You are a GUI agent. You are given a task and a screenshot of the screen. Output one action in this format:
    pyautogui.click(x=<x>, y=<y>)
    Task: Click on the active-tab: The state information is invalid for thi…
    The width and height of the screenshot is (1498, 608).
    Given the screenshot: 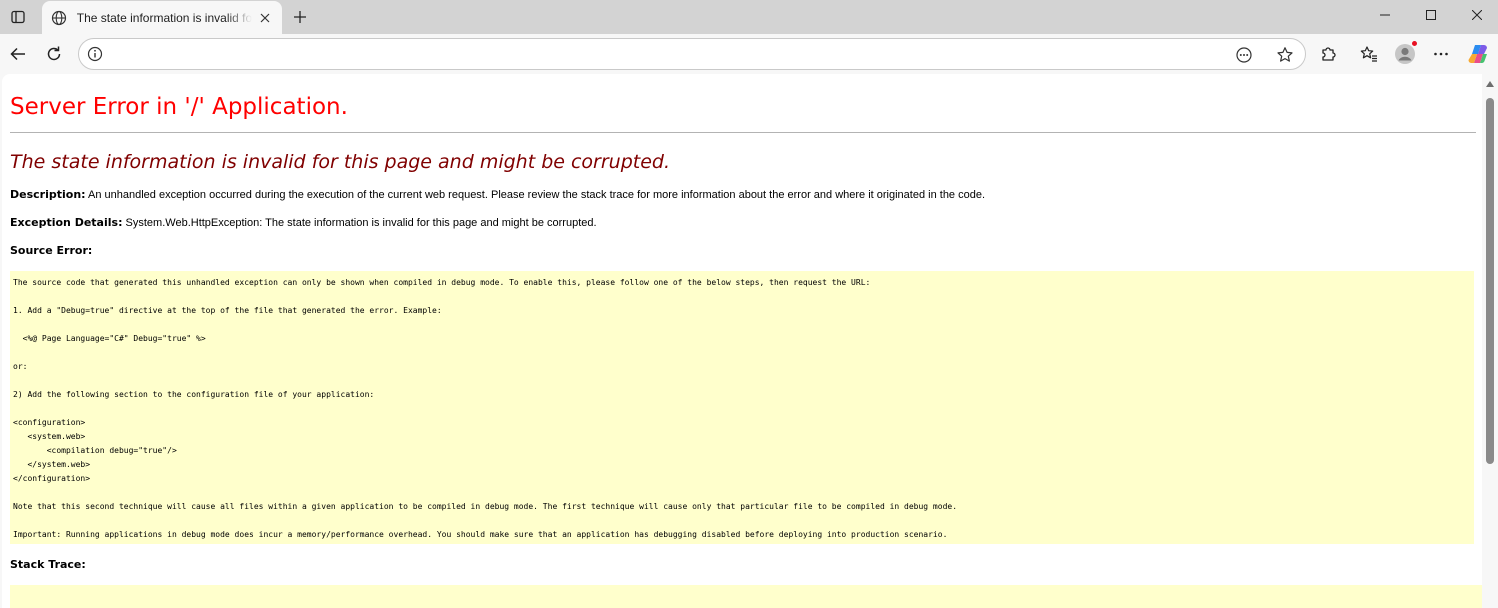 What is the action you would take?
    pyautogui.click(x=162, y=17)
    